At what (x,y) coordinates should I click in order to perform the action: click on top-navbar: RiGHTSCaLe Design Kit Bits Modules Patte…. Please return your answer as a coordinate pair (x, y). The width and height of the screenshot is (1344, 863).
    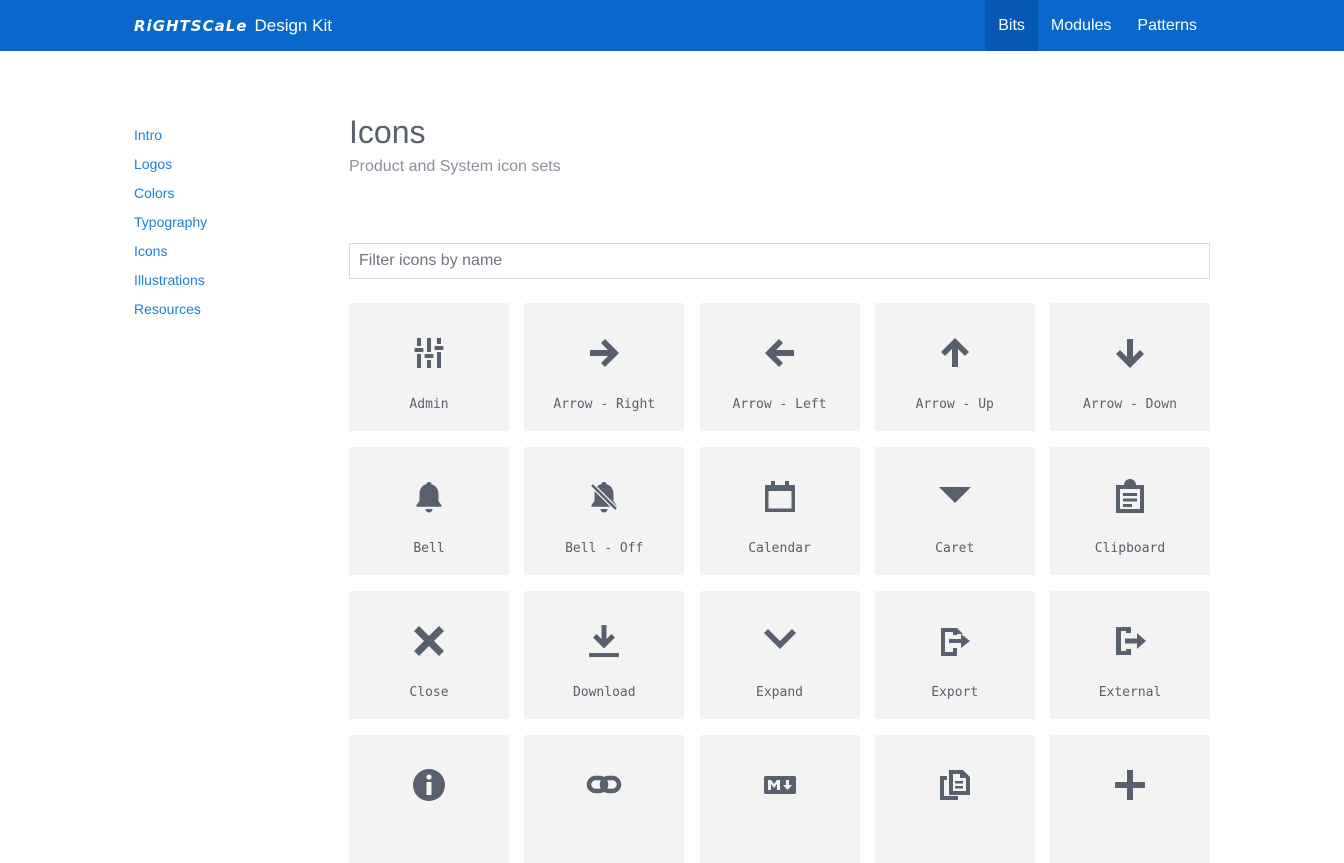
    Looking at the image, I should click on (672, 25).